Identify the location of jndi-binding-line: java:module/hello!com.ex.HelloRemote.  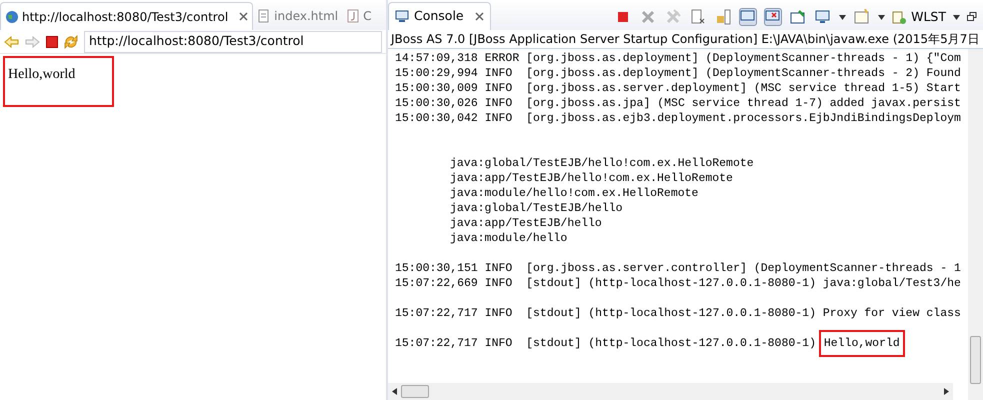
(574, 193).